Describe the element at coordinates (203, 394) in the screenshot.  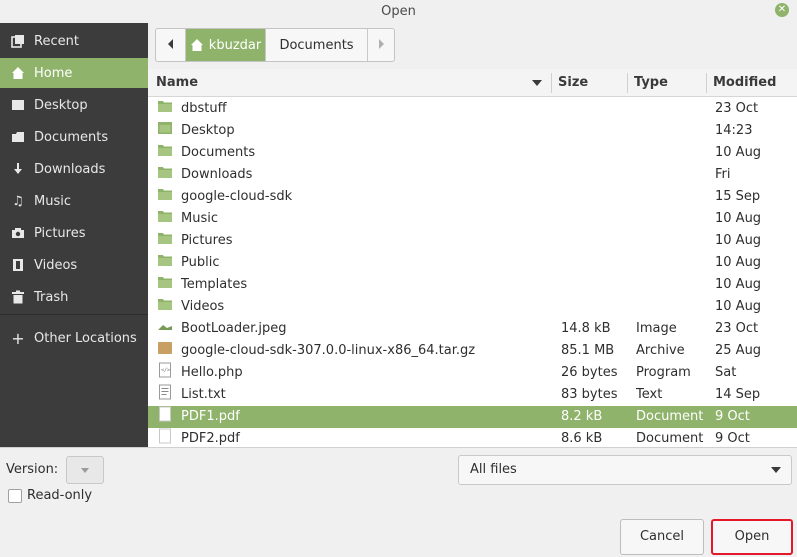
I see `file-name: List.txt` at that location.